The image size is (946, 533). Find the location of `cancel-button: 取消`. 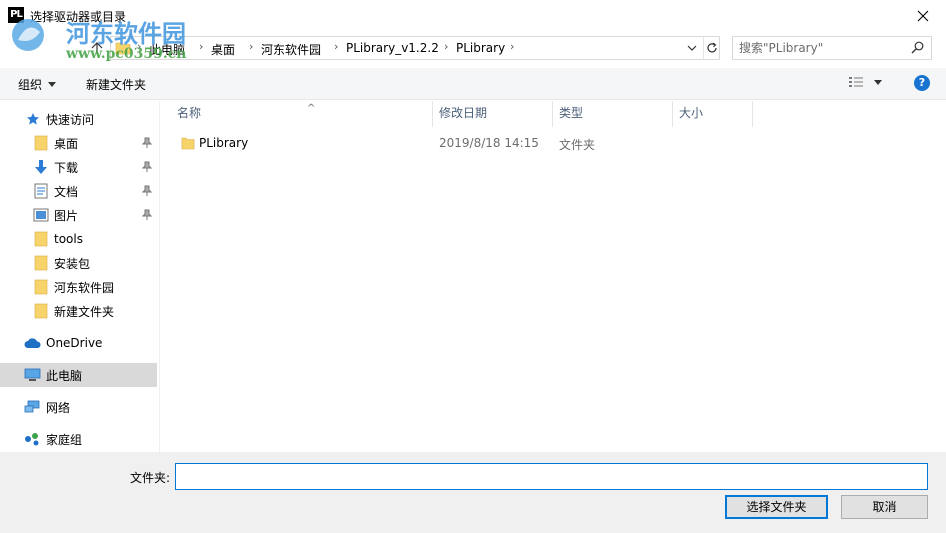

cancel-button: 取消 is located at coordinates (884, 507).